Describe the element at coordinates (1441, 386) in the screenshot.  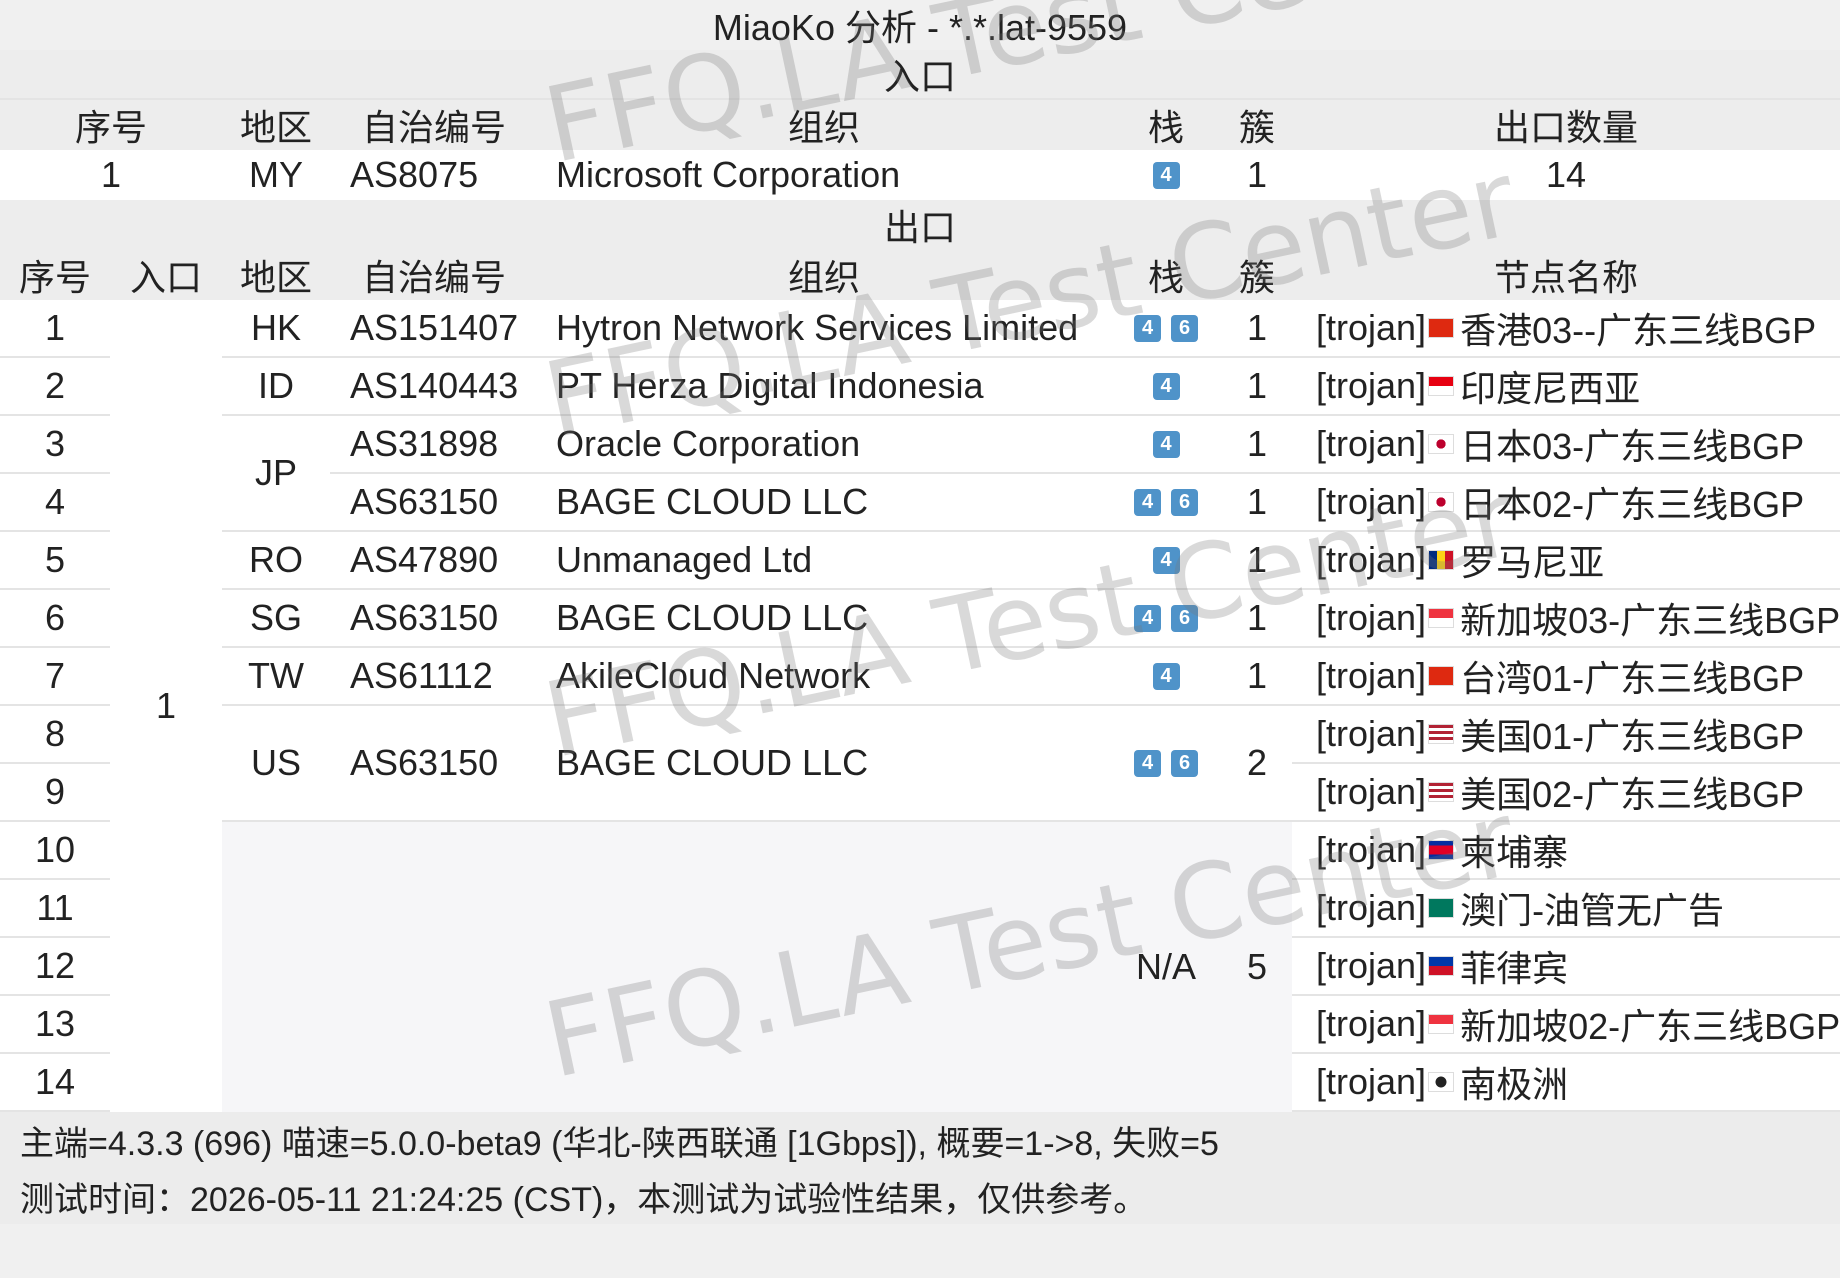
I see `id-flag-icon` at that location.